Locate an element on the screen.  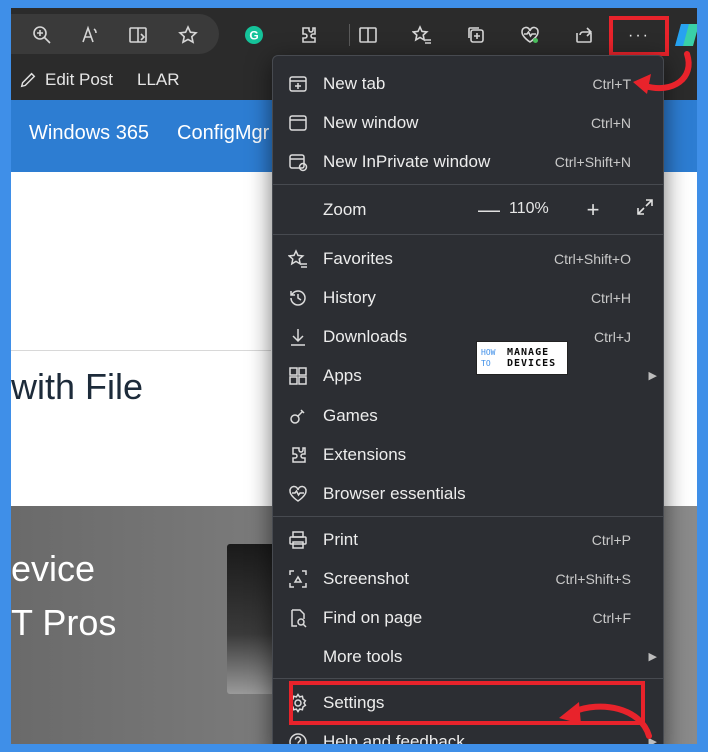
toolbar-separator is located at coordinates (349, 35).